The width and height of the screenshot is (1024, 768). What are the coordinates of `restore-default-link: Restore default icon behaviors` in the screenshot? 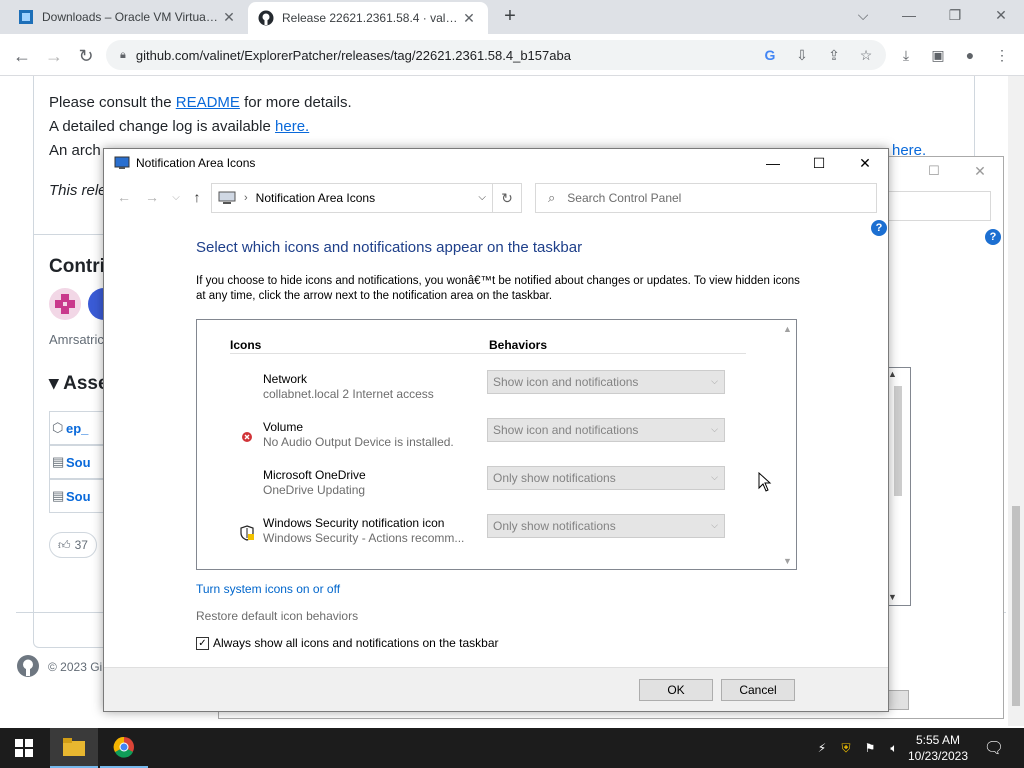 It's located at (277, 616).